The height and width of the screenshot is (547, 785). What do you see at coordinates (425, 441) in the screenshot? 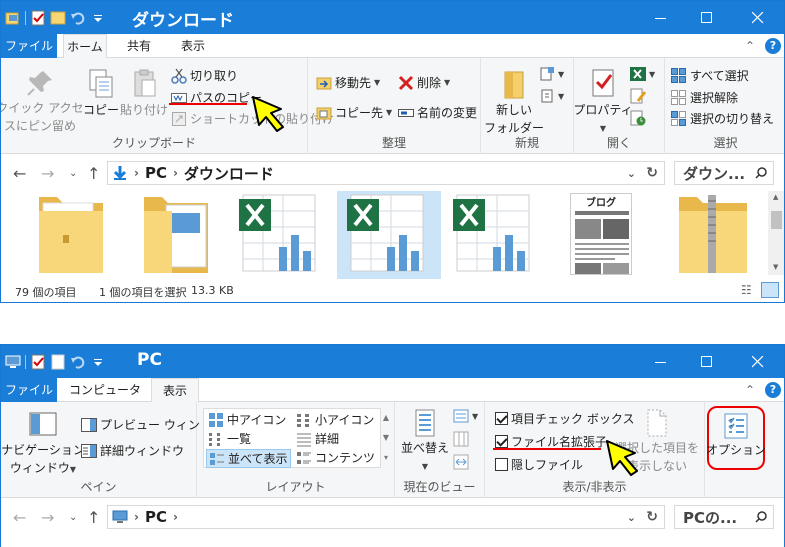
I see `sort-by-button: 並べ替え ▼` at bounding box center [425, 441].